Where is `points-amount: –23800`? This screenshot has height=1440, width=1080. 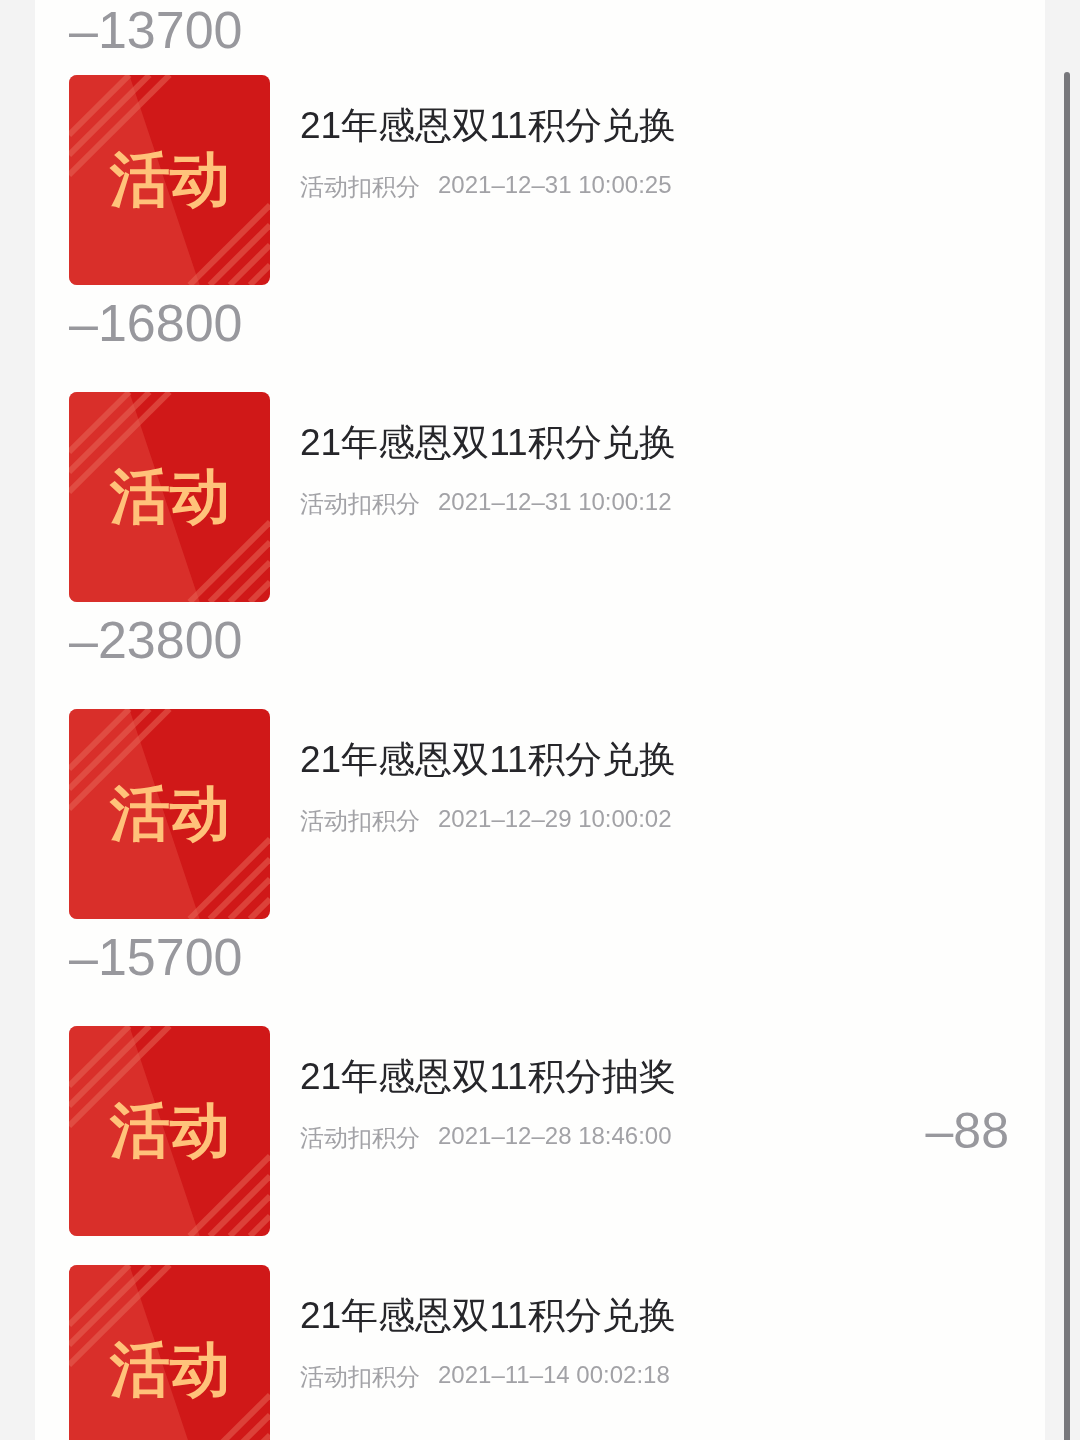 points-amount: –23800 is located at coordinates (156, 640).